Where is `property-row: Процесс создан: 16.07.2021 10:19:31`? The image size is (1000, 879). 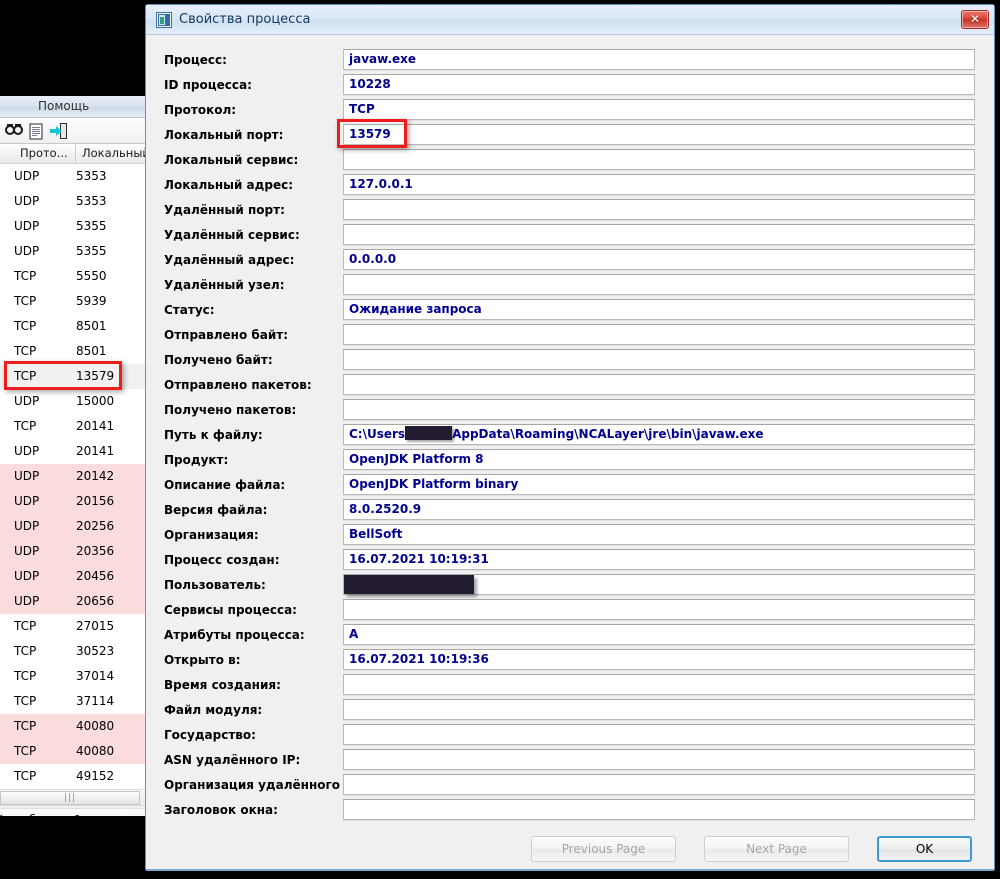
property-row: Процесс создан: 16.07.2021 10:19:31 is located at coordinates (570, 561).